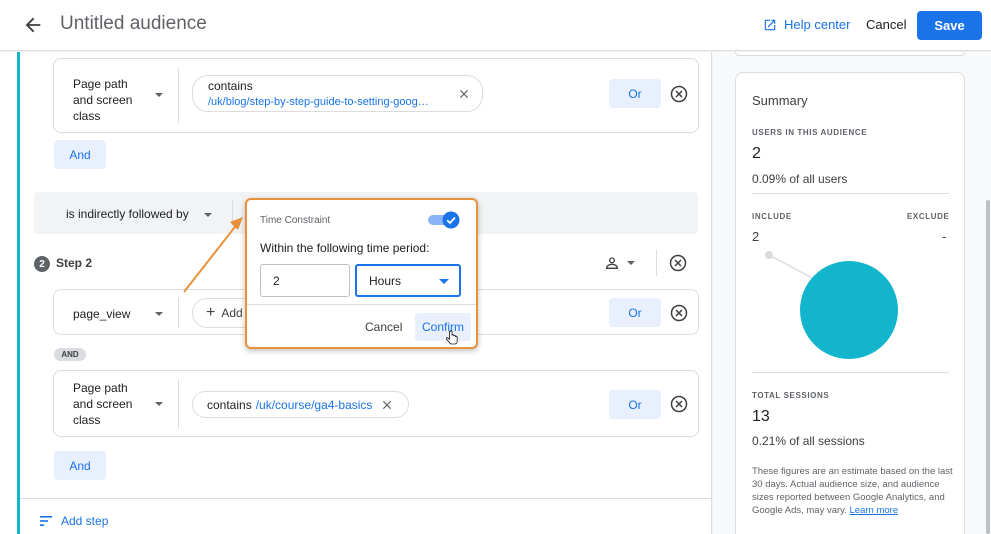  I want to click on filter-value: /uk/course/ga4-basics, so click(314, 404).